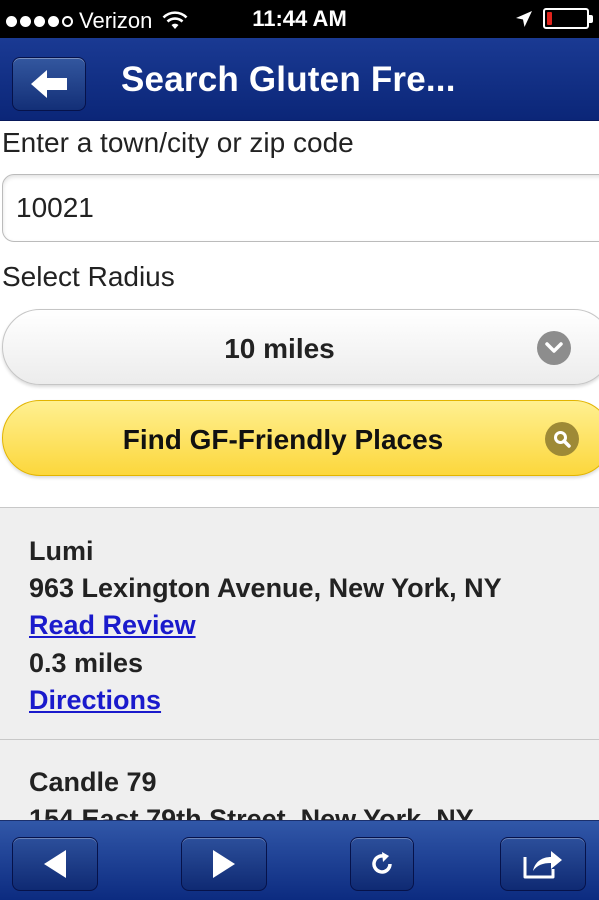 The height and width of the screenshot is (900, 599). What do you see at coordinates (112, 625) in the screenshot?
I see `read-review-link: Read Review` at bounding box center [112, 625].